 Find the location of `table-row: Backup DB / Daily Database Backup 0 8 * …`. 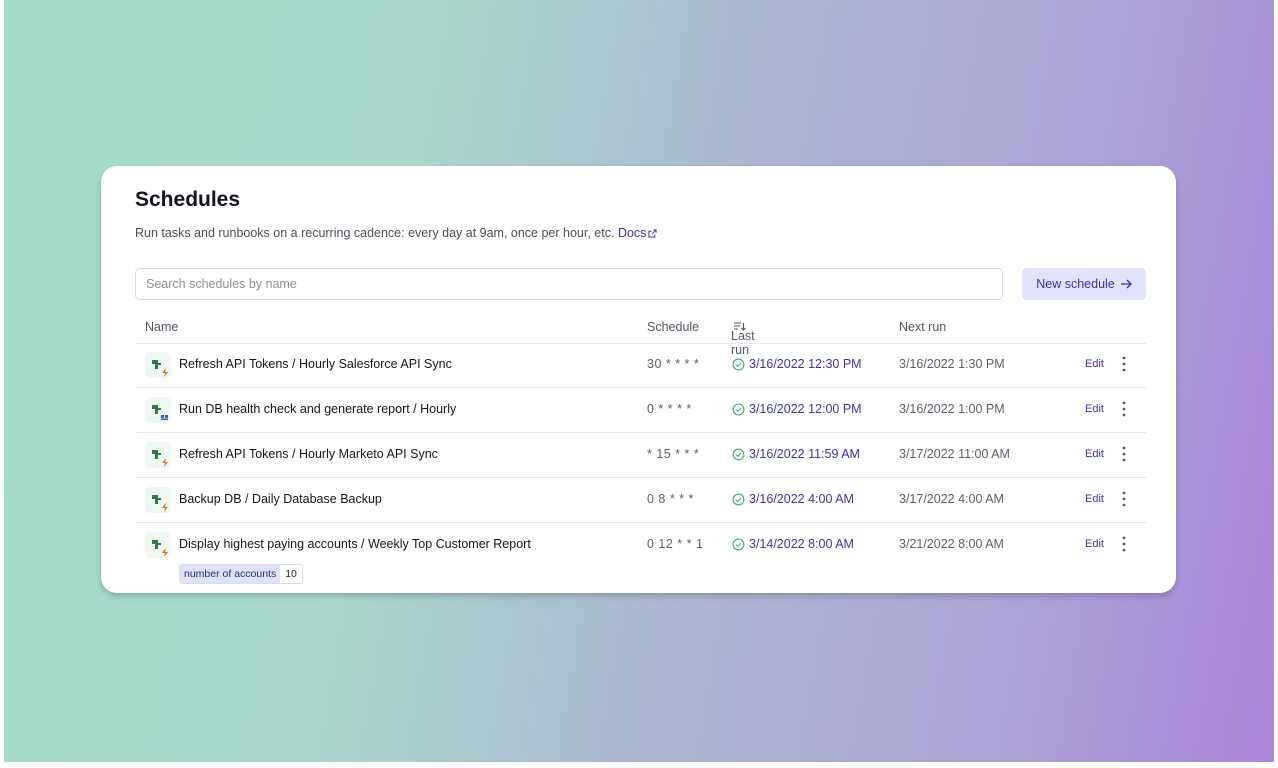

table-row: Backup DB / Daily Database Backup 0 8 * … is located at coordinates (640, 500).